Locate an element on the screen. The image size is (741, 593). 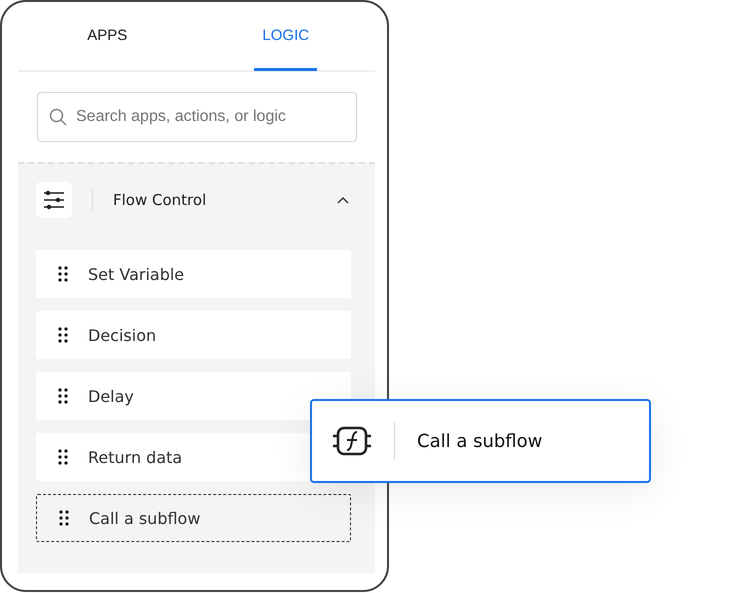
tab: APPS is located at coordinates (107, 36).